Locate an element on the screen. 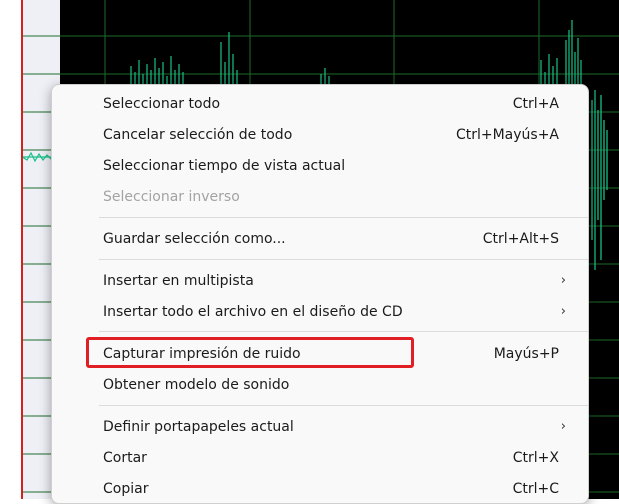 The image size is (619, 504). menu-item-shortcut: Ctrl+Mayús+A is located at coordinates (507, 135).